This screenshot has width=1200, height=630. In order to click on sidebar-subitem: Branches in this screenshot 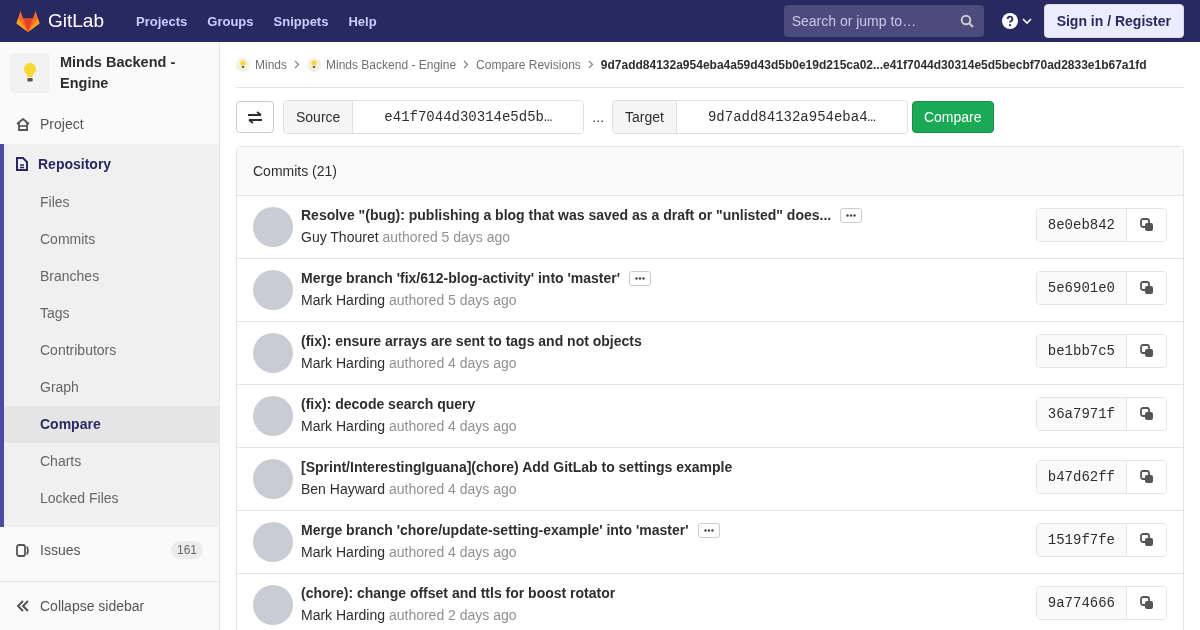, I will do `click(111, 276)`.